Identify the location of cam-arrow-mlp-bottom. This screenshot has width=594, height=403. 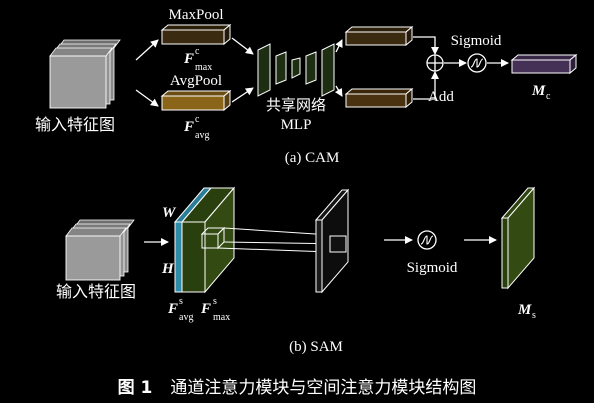
(338, 91).